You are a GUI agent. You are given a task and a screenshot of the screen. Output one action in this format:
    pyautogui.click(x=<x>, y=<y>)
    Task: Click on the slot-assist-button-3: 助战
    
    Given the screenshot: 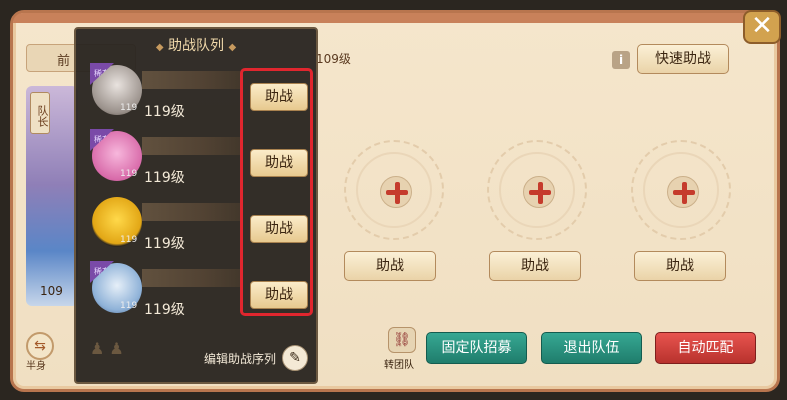 What is the action you would take?
    pyautogui.click(x=680, y=266)
    